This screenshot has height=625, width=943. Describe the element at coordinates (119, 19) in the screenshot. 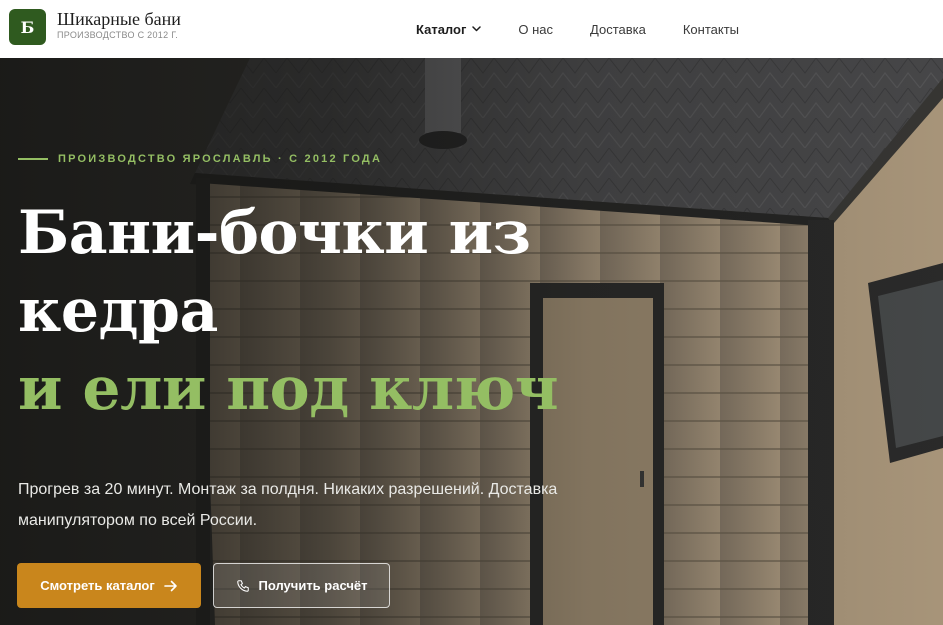

I see `brand-name: Шикарные бани` at that location.